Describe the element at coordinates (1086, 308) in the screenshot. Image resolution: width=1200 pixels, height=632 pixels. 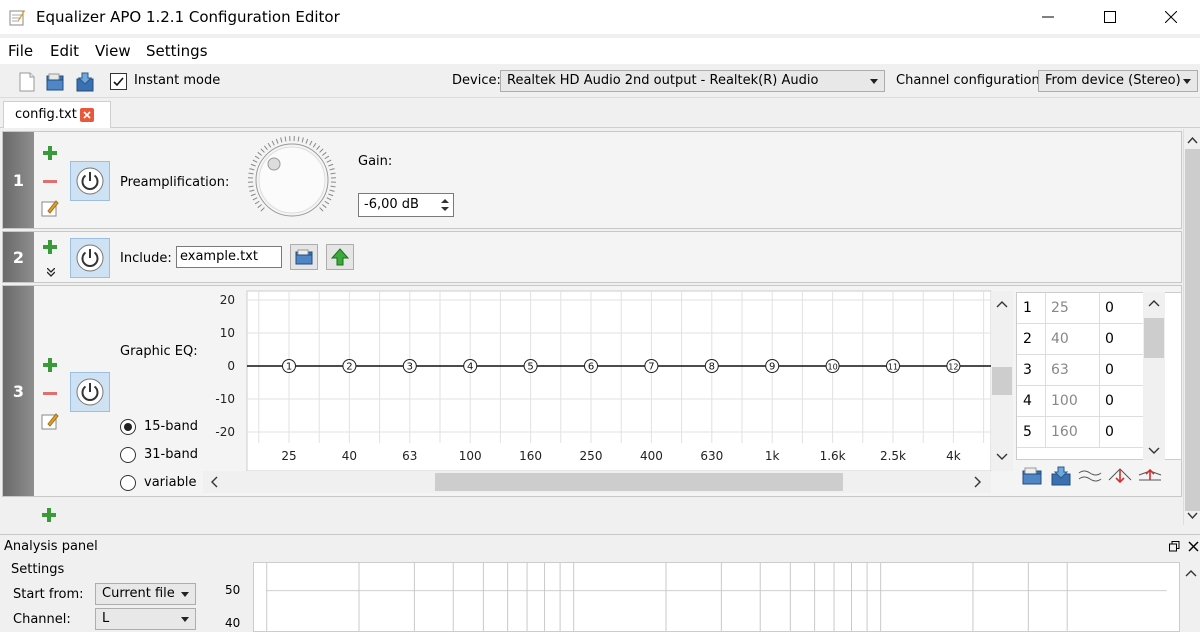
I see `band-table-row: 1250` at that location.